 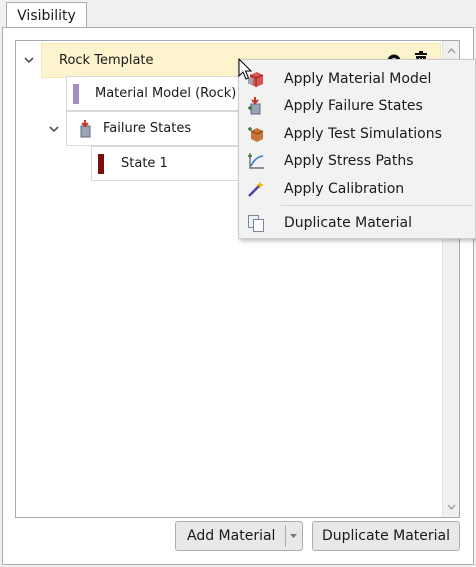 What do you see at coordinates (386, 536) in the screenshot?
I see `duplicate-material-button: Duplicate Material` at bounding box center [386, 536].